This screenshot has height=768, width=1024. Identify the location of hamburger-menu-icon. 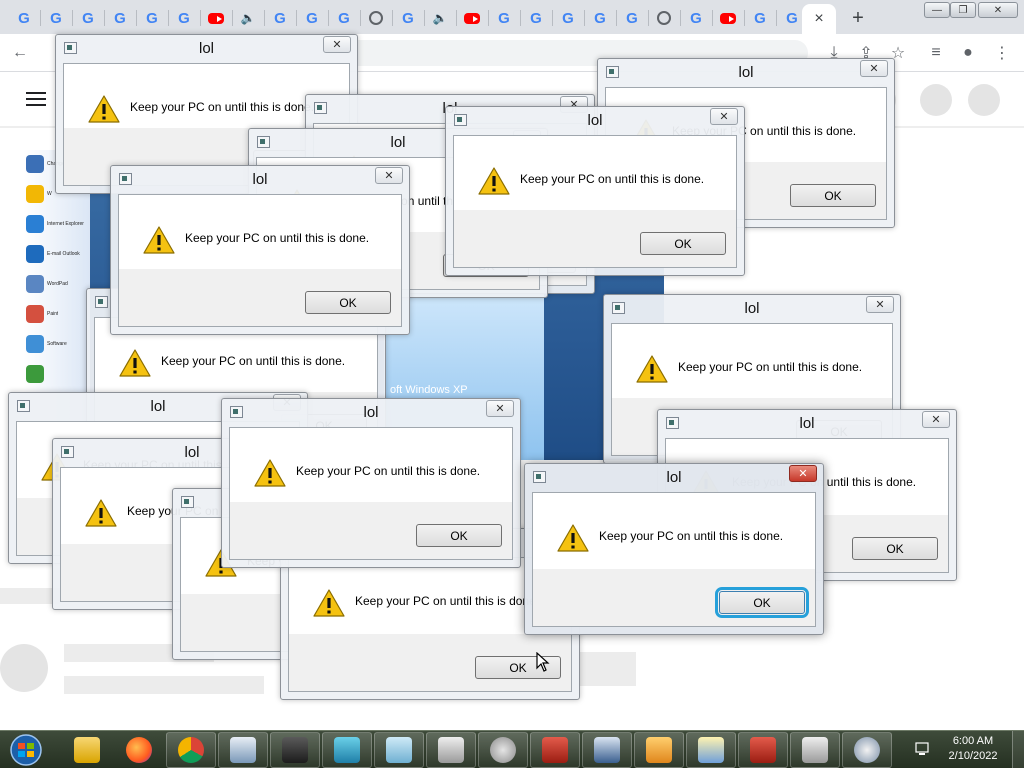
(36, 99).